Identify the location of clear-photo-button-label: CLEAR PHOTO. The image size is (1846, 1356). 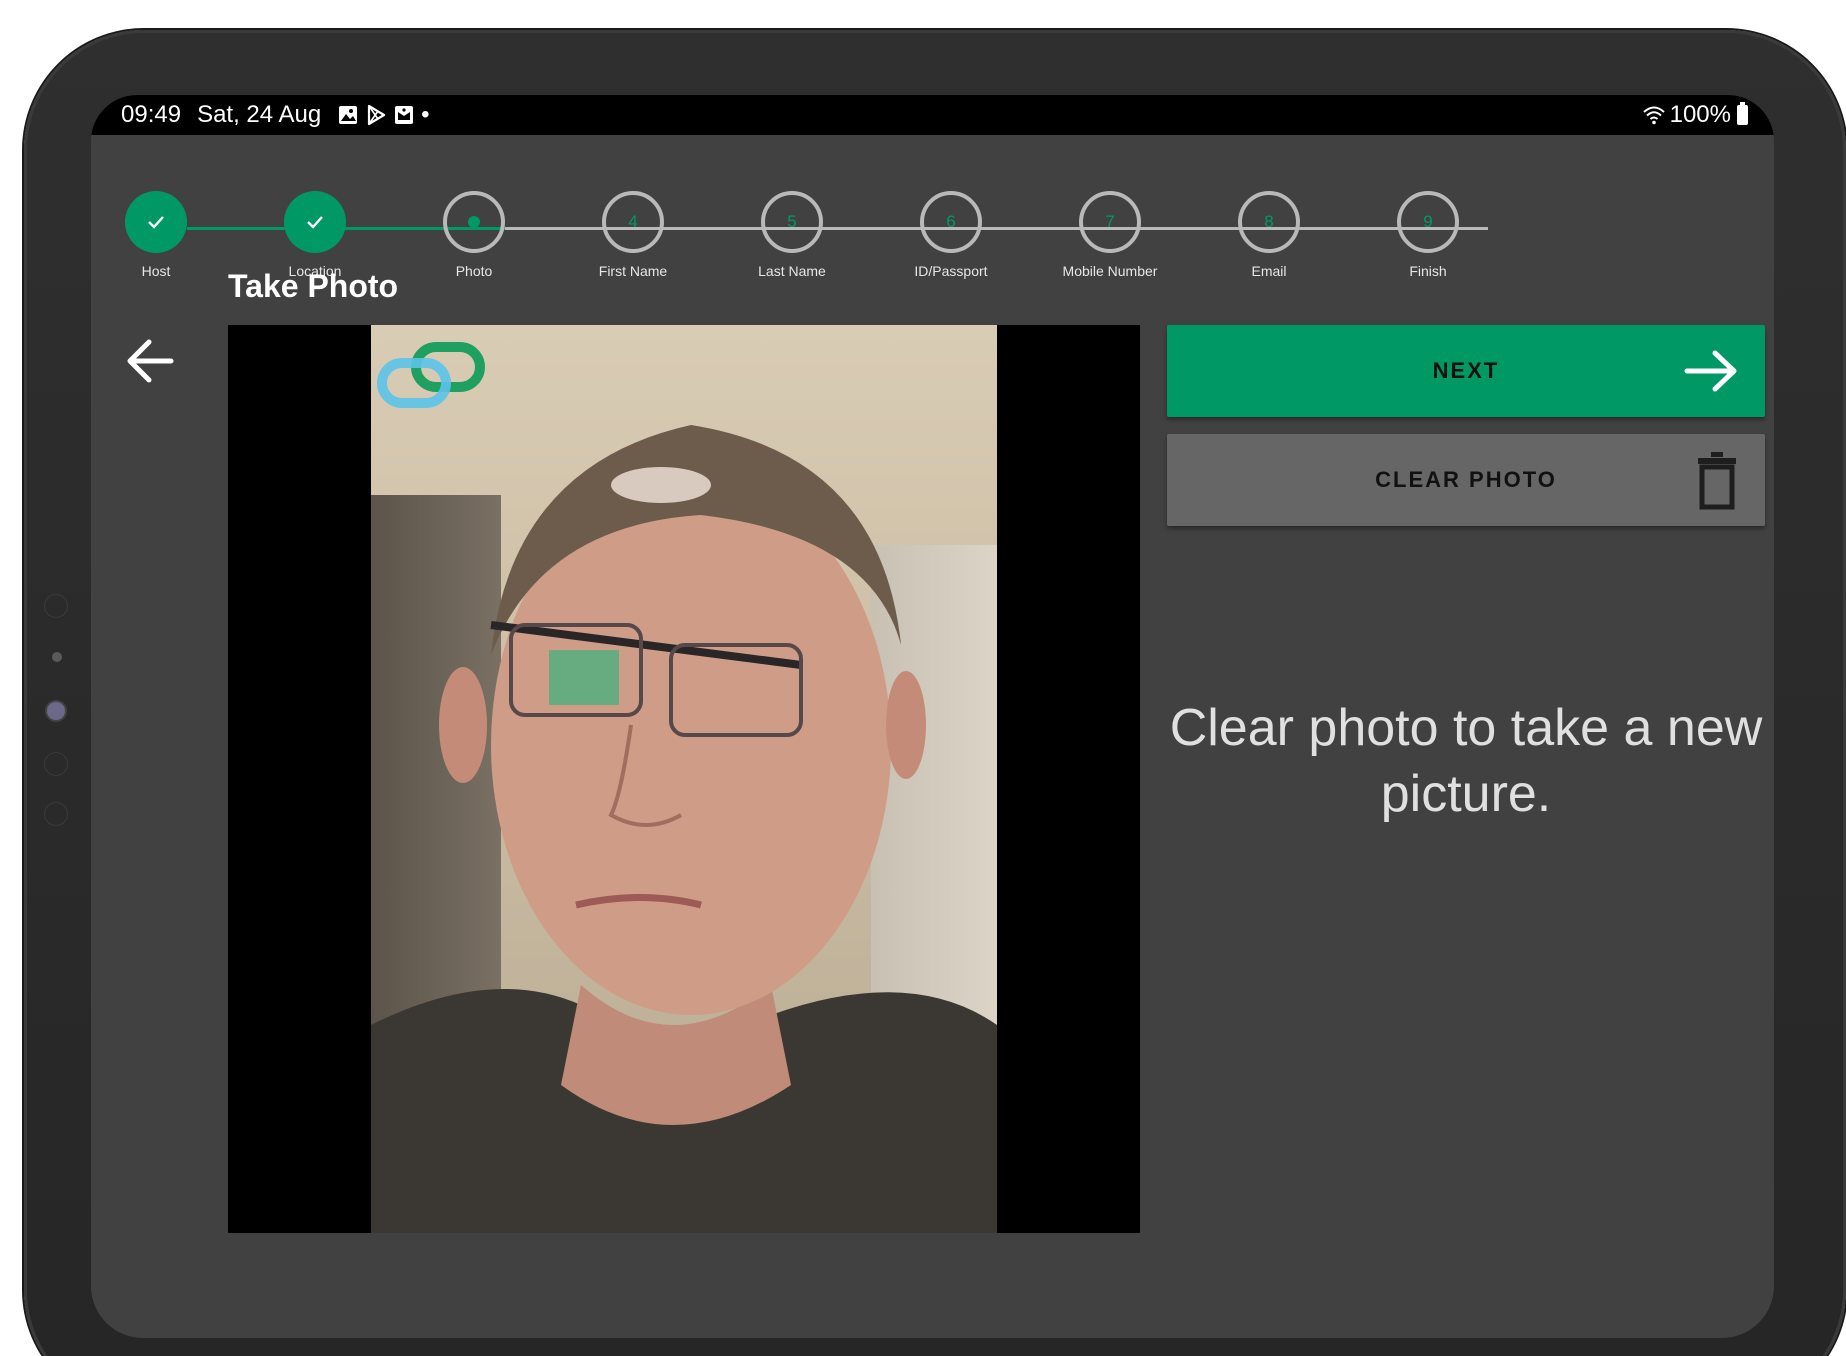
(1466, 479).